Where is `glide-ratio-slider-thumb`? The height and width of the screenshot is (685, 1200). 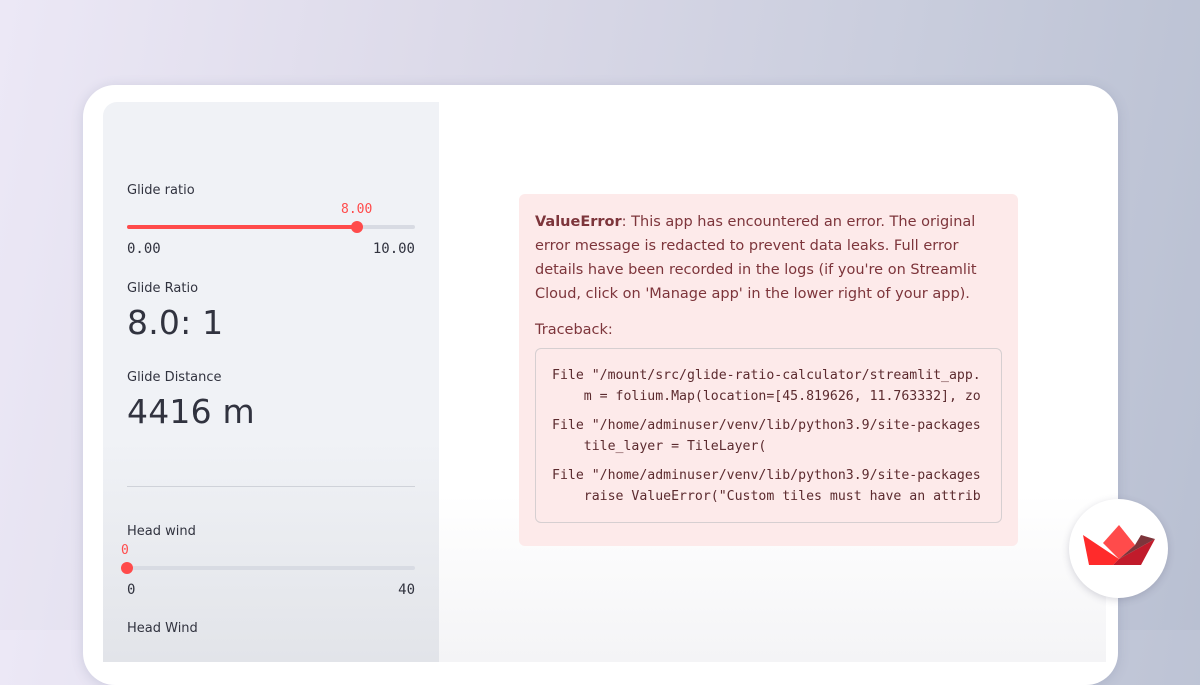 glide-ratio-slider-thumb is located at coordinates (357, 227).